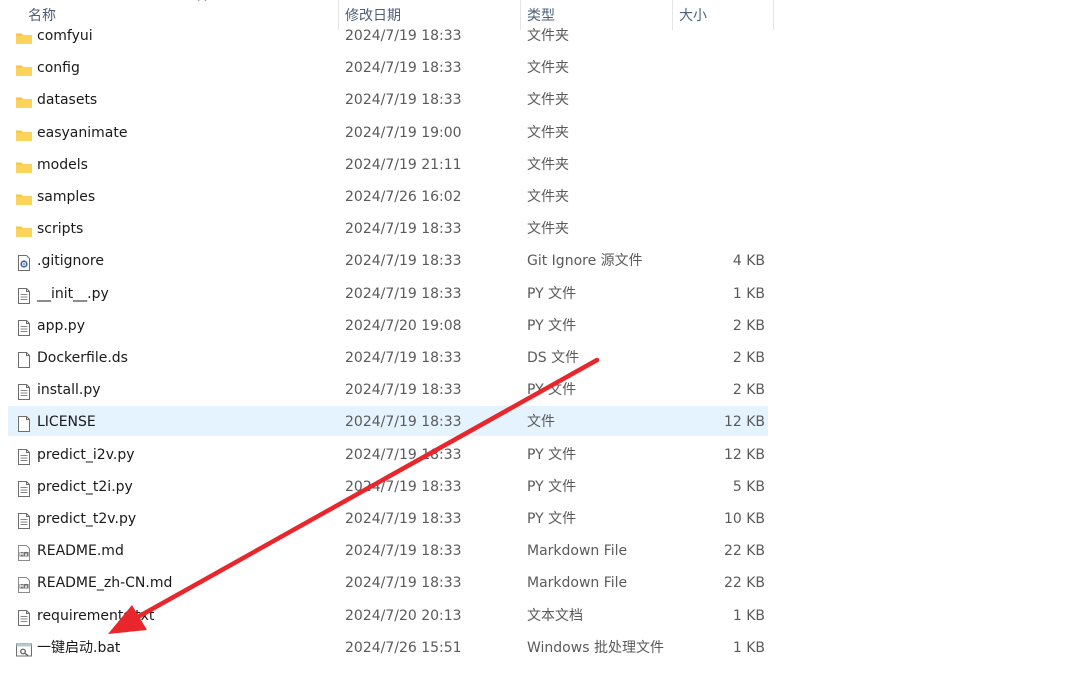 This screenshot has height=678, width=1080. I want to click on batch-file-icon, so click(24, 648).